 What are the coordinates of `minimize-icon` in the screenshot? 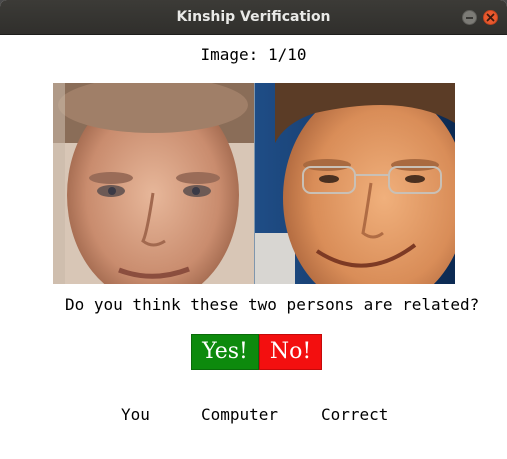 It's located at (469, 17).